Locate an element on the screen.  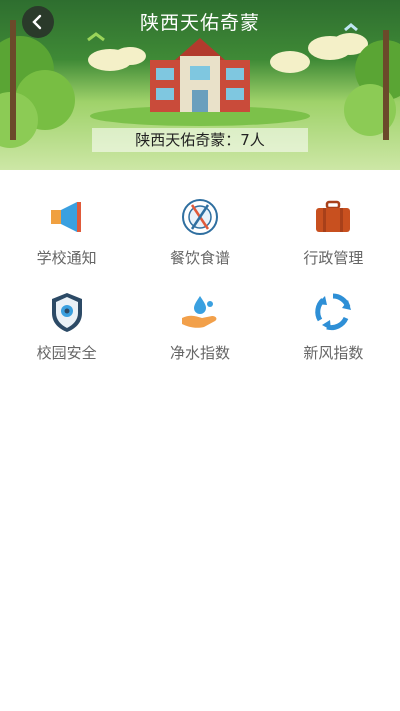
menu-item-label: 净水指数 is located at coordinates (199, 353).